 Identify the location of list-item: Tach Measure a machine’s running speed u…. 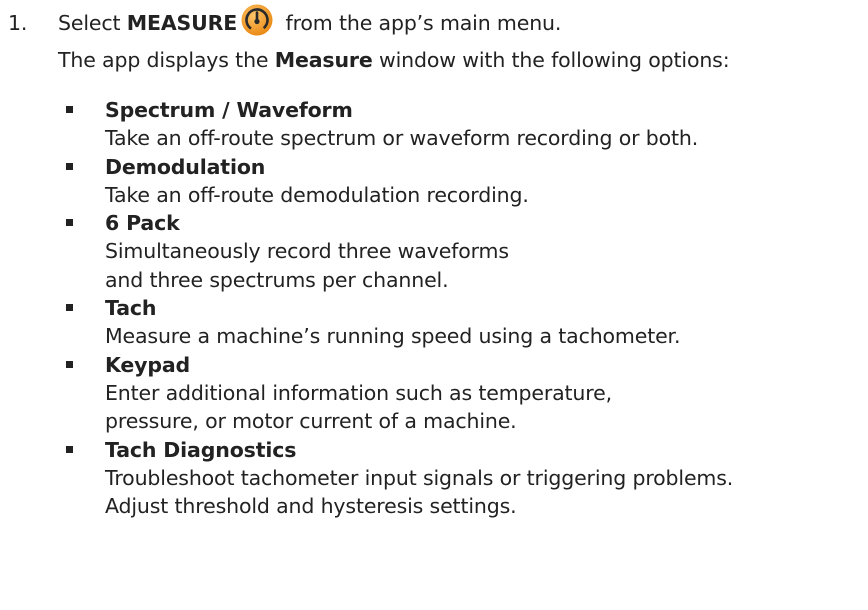
(434, 322).